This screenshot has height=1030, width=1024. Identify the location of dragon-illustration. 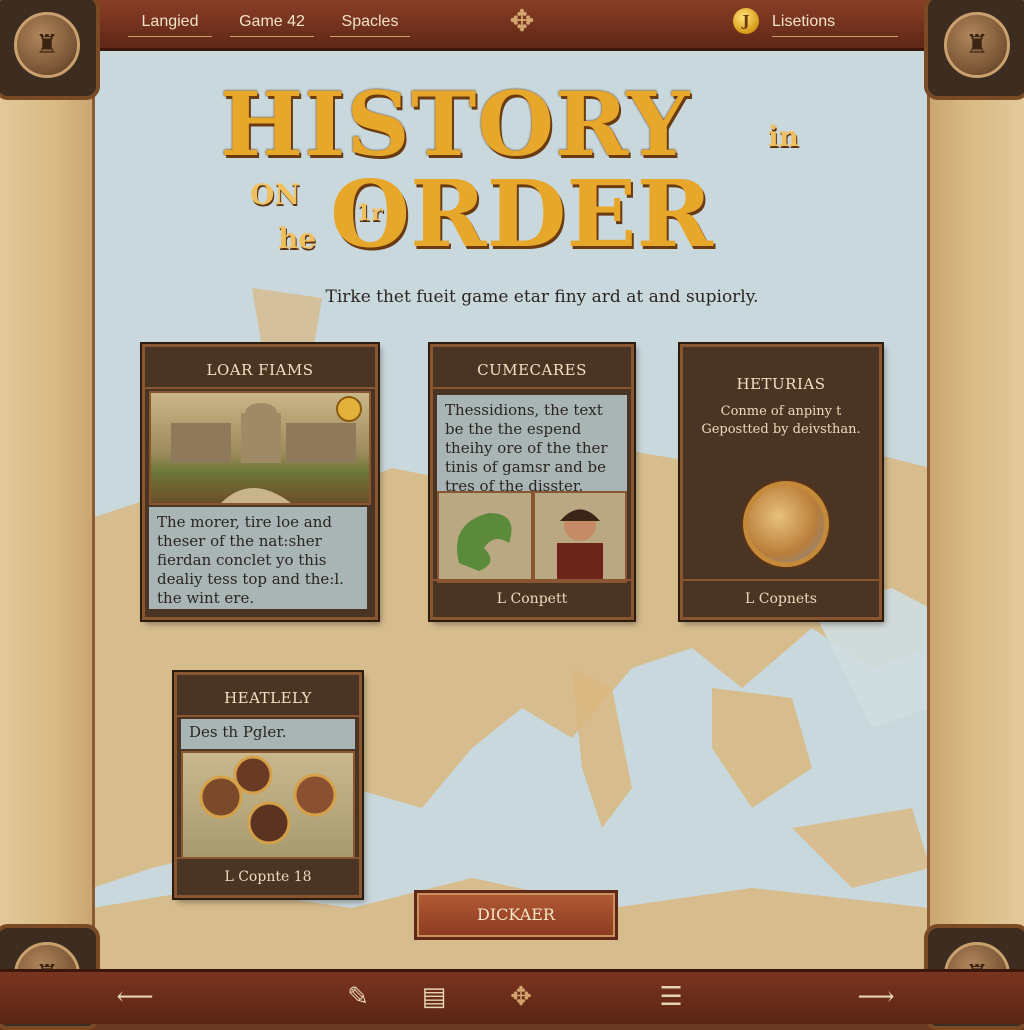
(485, 537).